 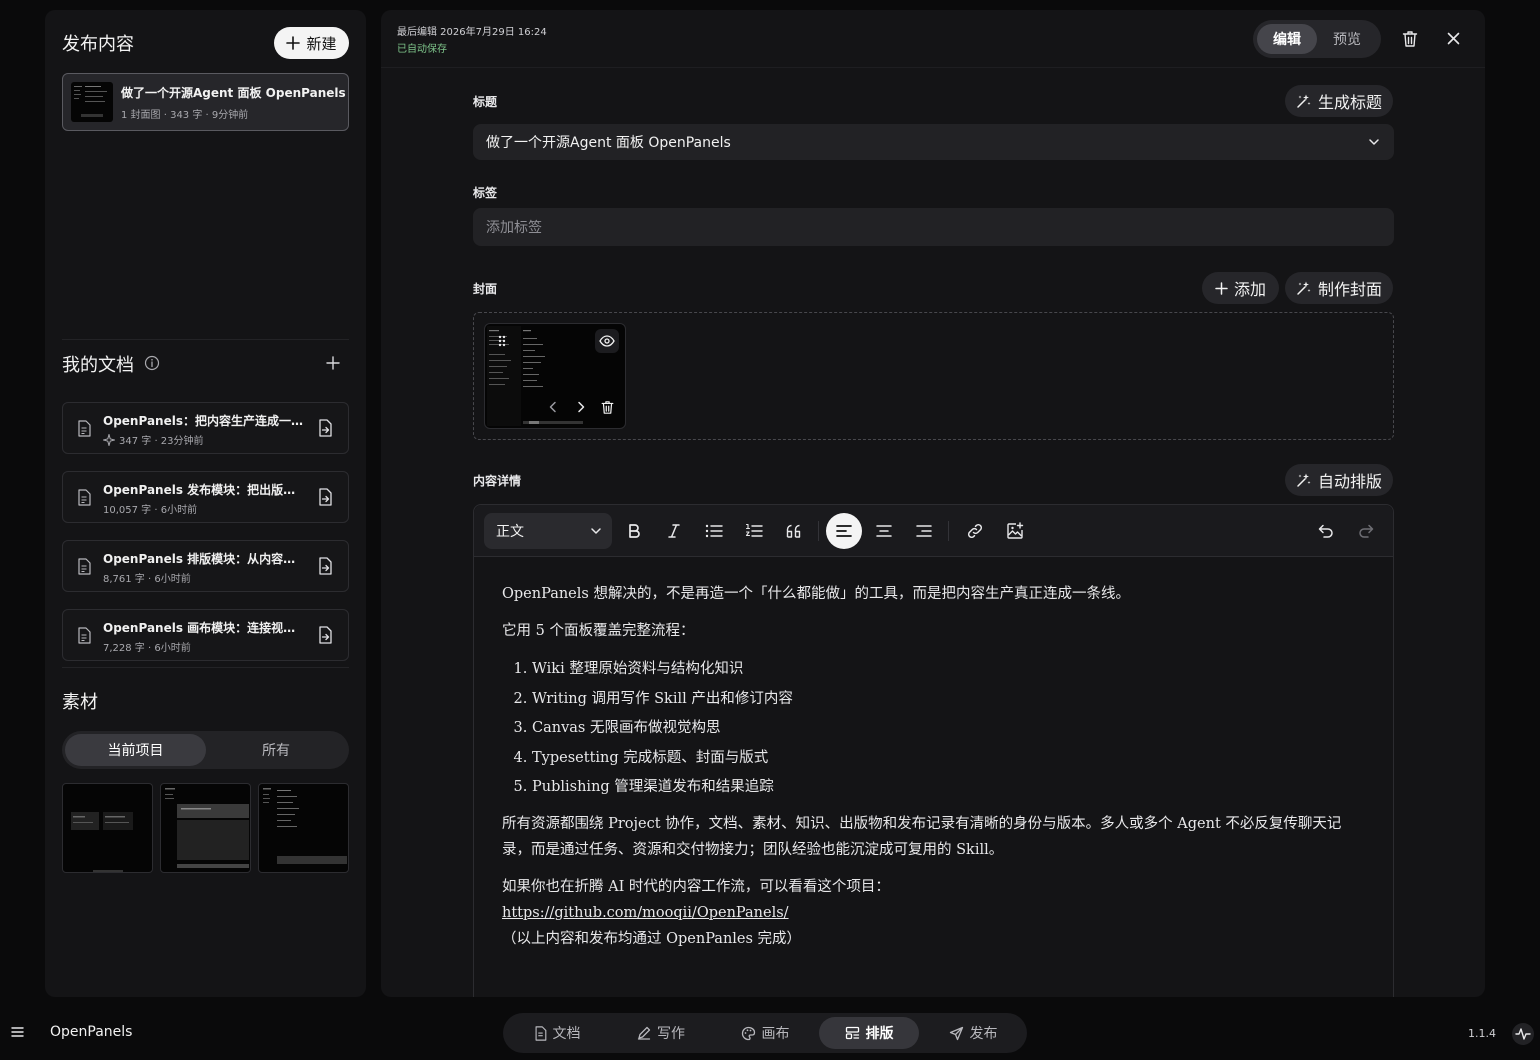 What do you see at coordinates (924, 531) in the screenshot?
I see `align-right-button` at bounding box center [924, 531].